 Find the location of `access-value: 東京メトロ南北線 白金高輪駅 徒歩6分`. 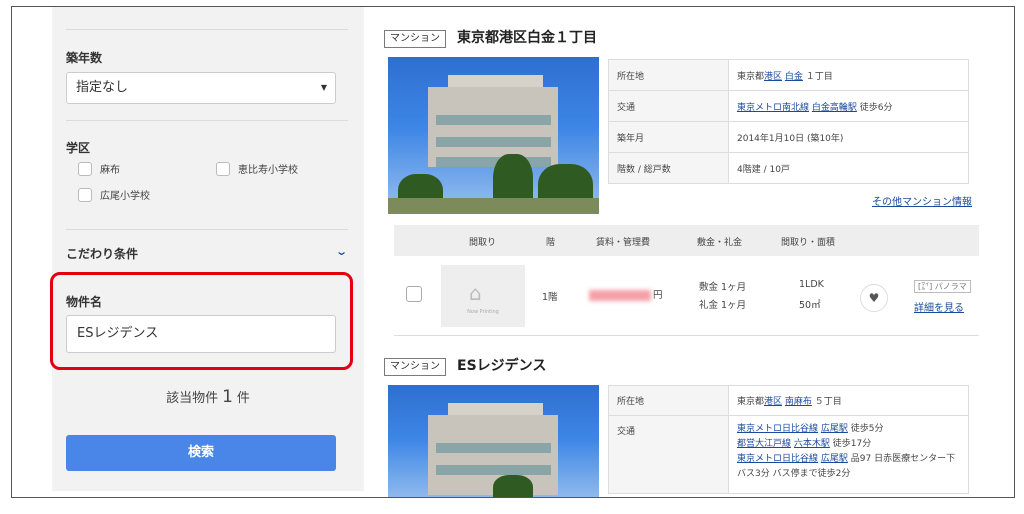

access-value: 東京メトロ南北線 白金高輪駅 徒歩6分 is located at coordinates (848, 106).